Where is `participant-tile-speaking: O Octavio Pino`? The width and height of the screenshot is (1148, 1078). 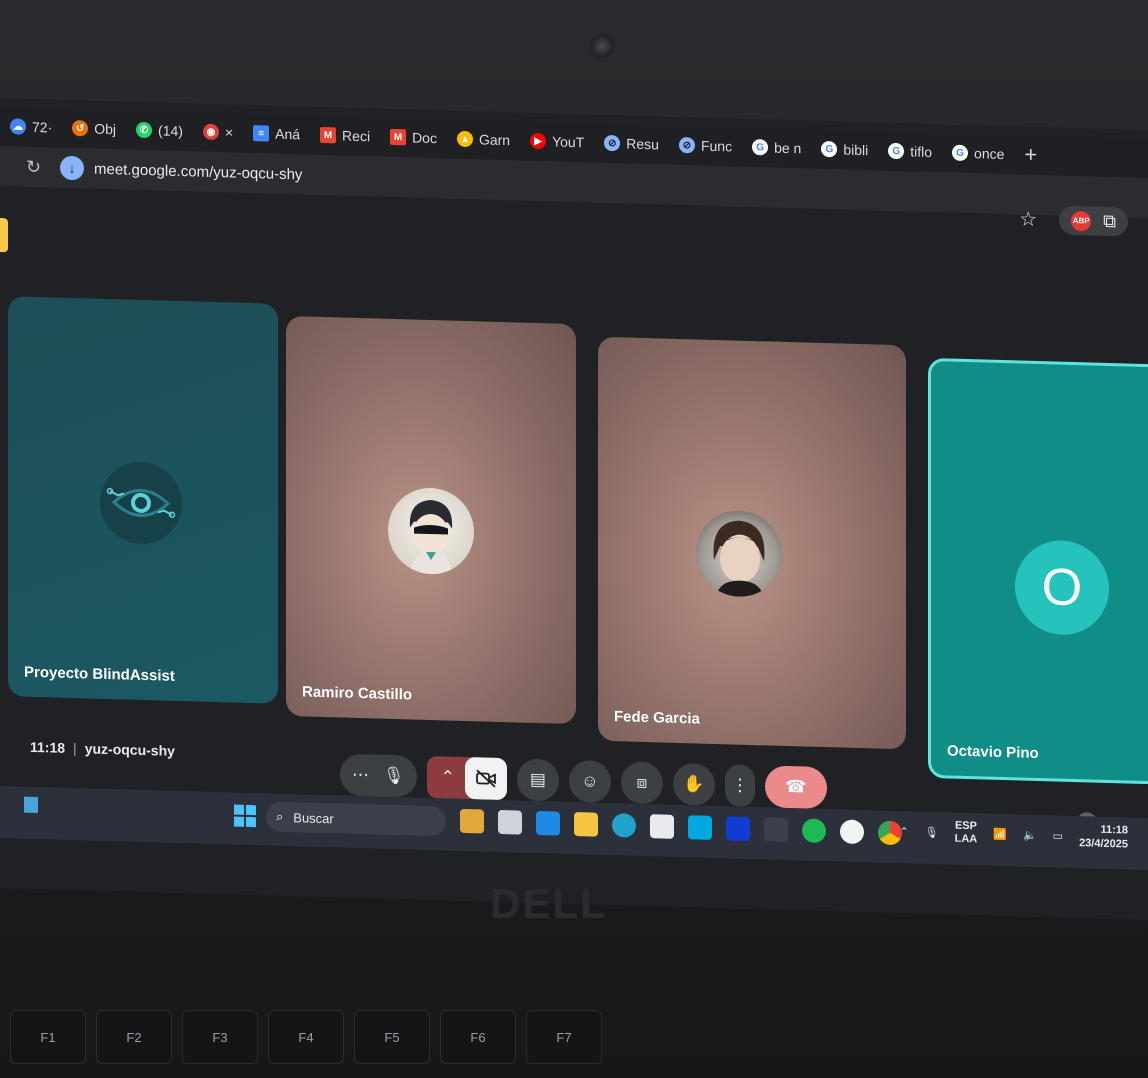 participant-tile-speaking: O Octavio Pino is located at coordinates (1038, 571).